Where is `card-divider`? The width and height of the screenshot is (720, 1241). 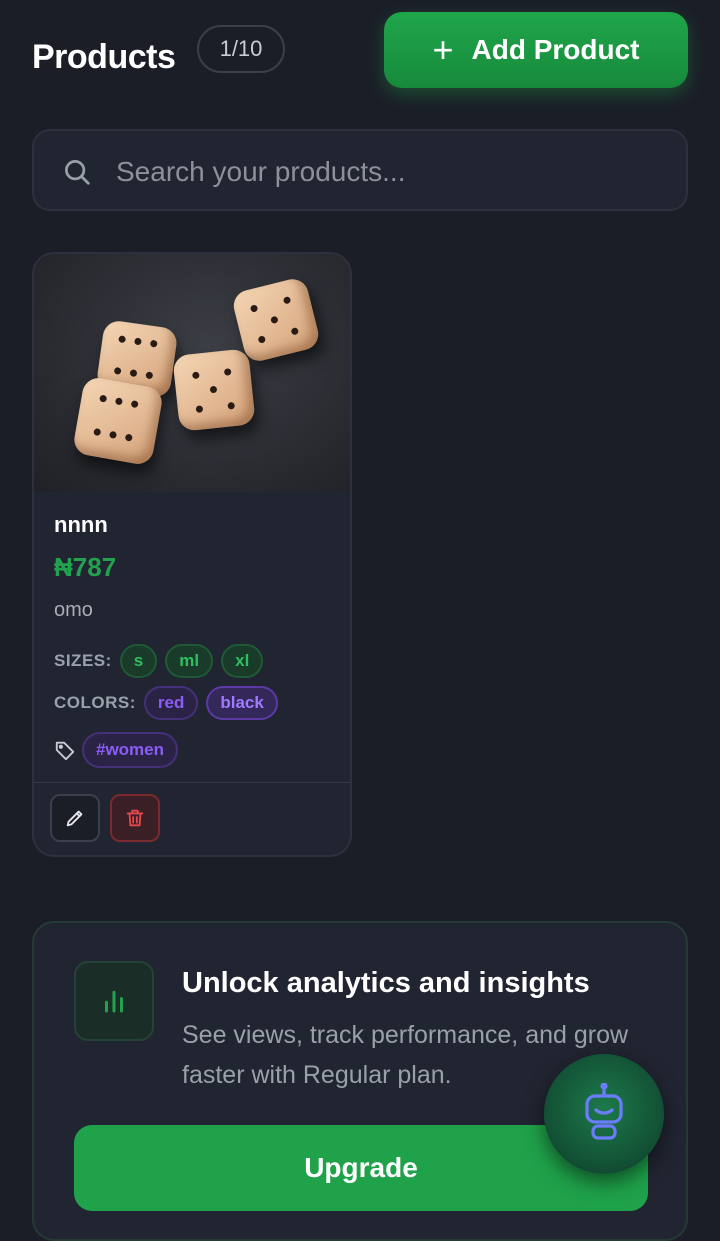 card-divider is located at coordinates (192, 782).